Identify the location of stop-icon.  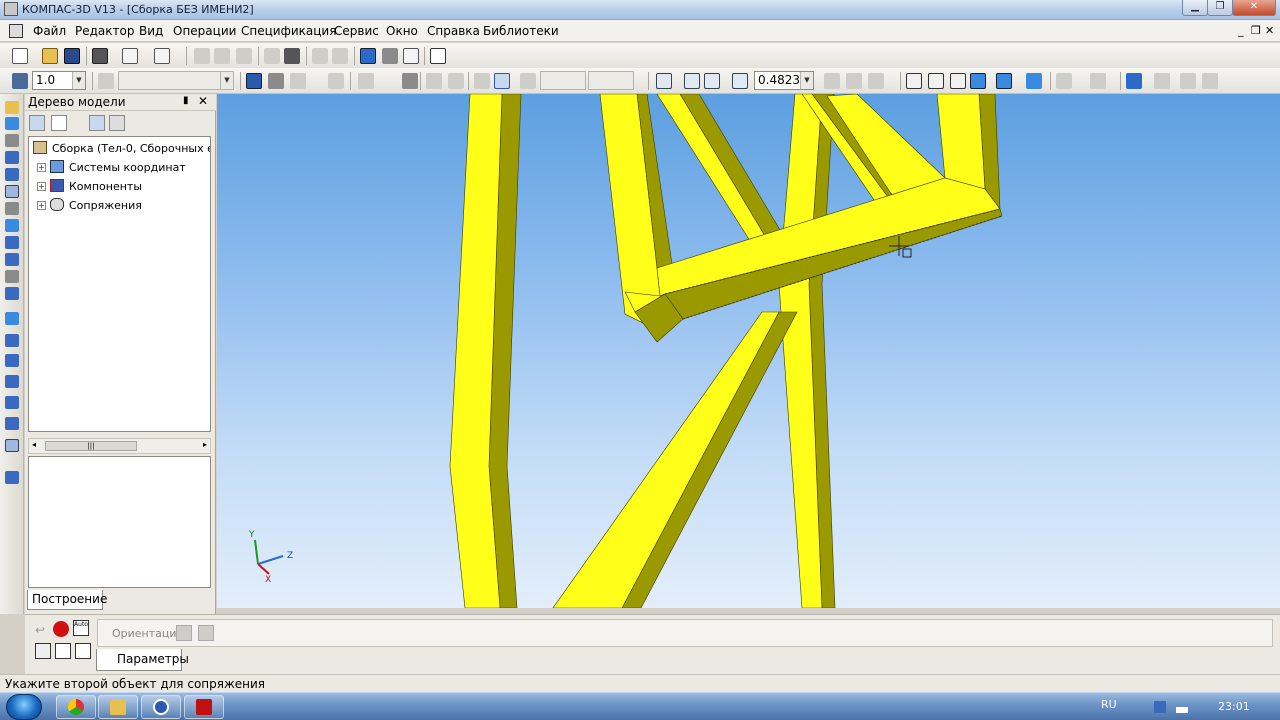
(61, 629).